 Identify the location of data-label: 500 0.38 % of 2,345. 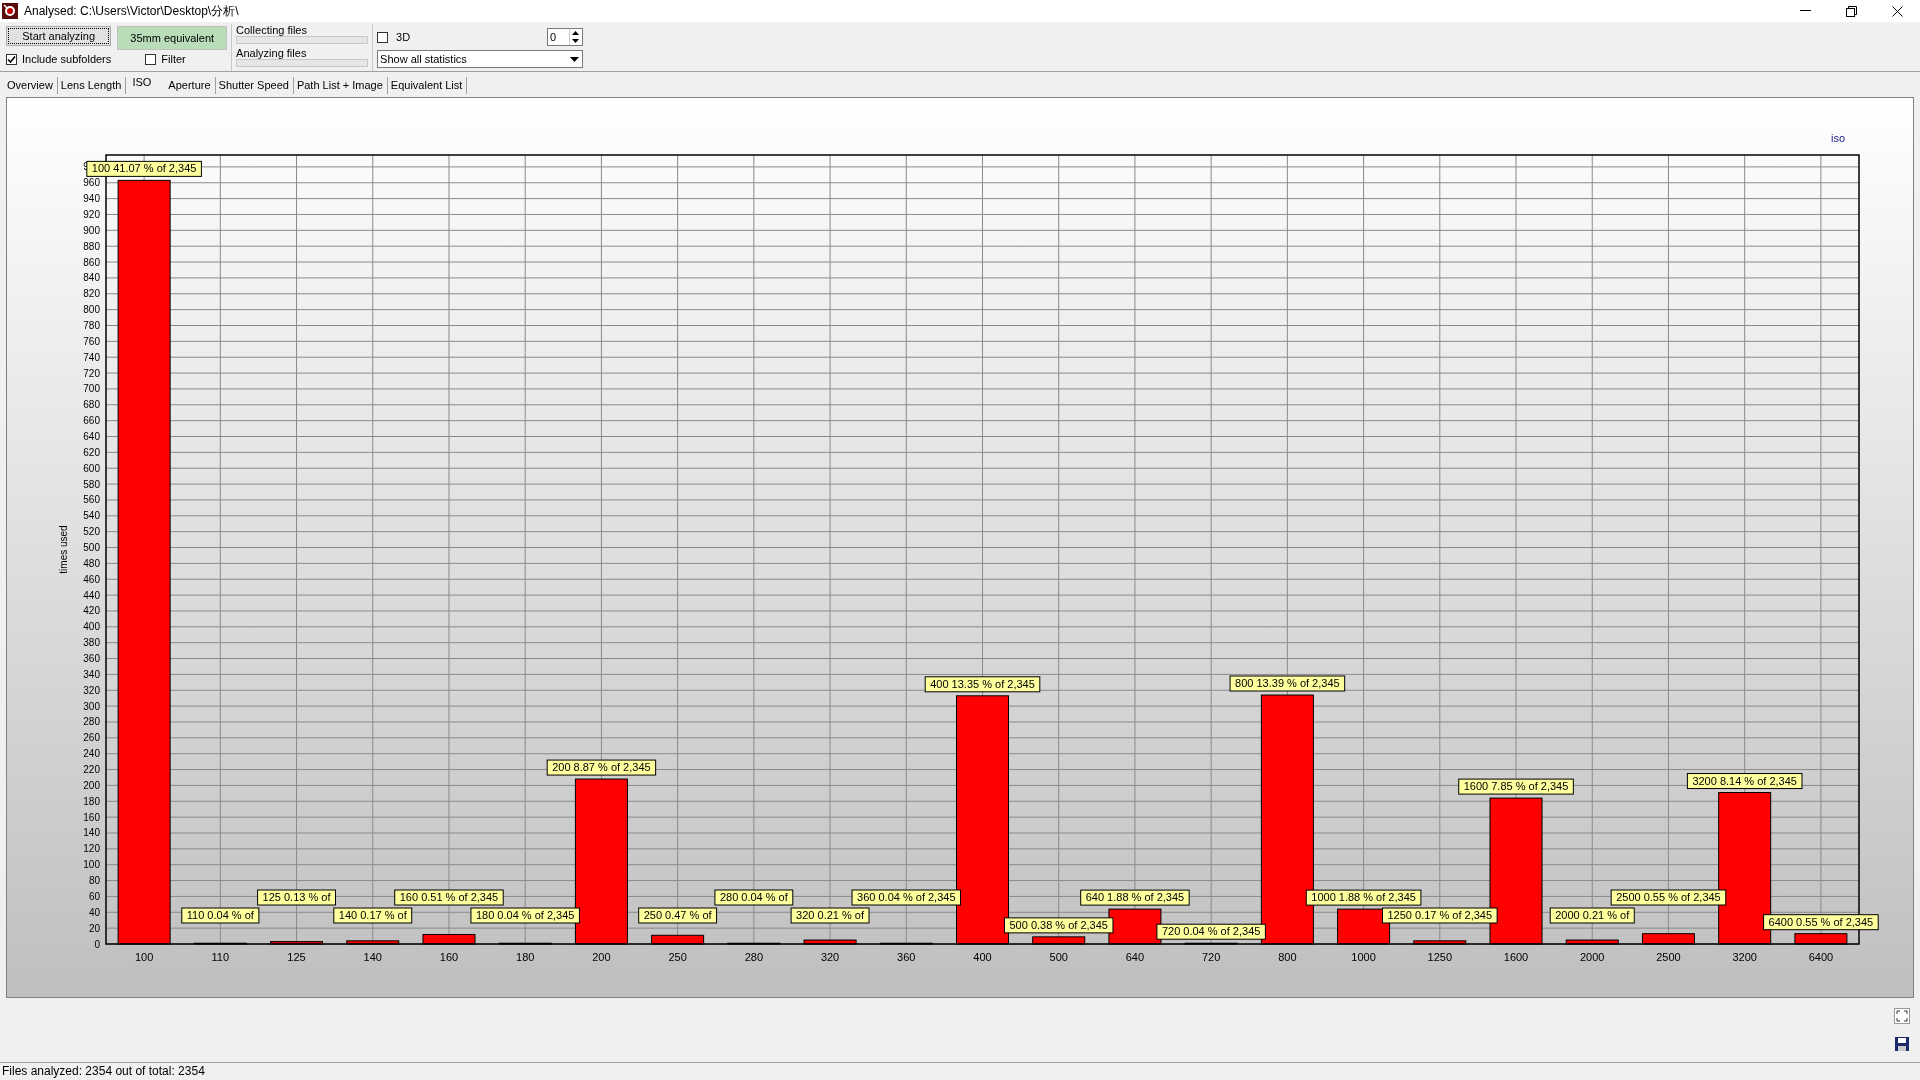
(1059, 925).